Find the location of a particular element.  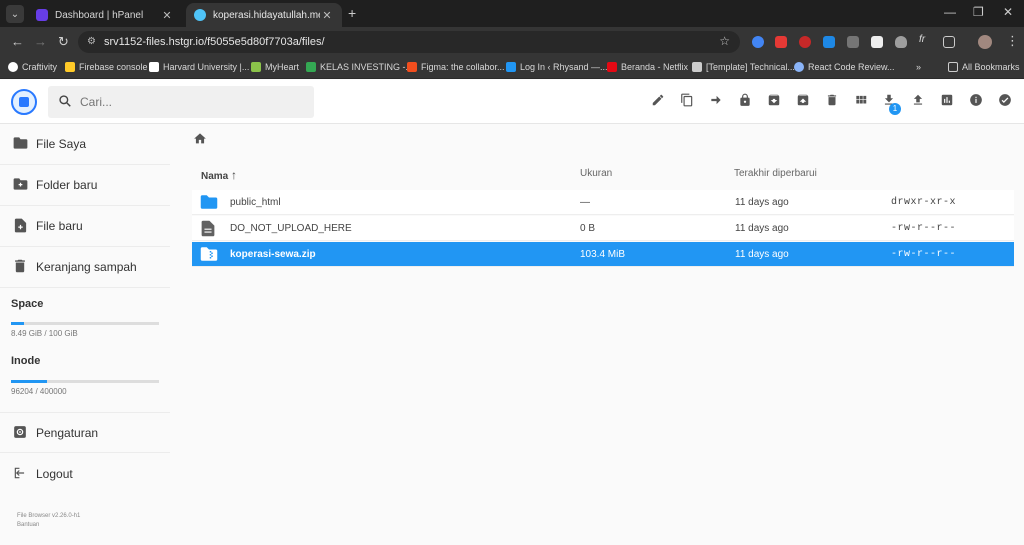

logout-icon is located at coordinates (20, 474).